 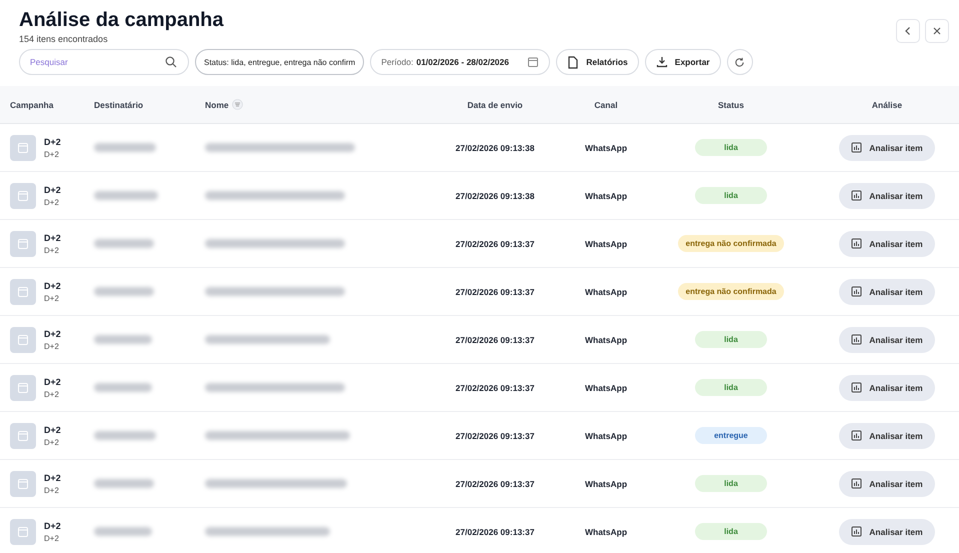 I want to click on status-badge: entregue, so click(x=731, y=435).